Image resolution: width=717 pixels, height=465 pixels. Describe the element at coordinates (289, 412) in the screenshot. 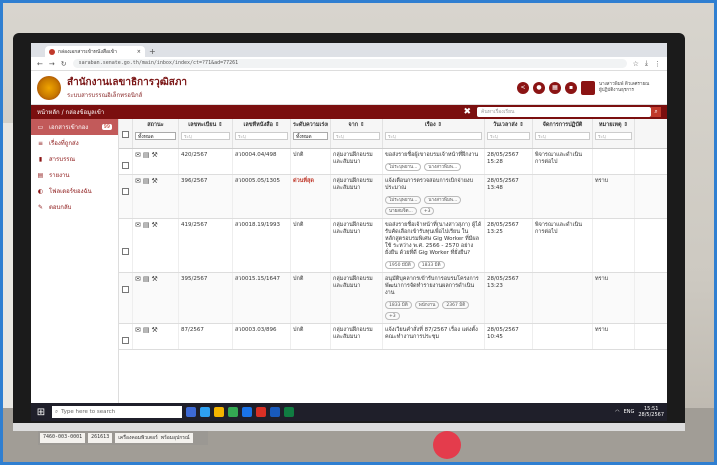

I see `excel-icon` at that location.